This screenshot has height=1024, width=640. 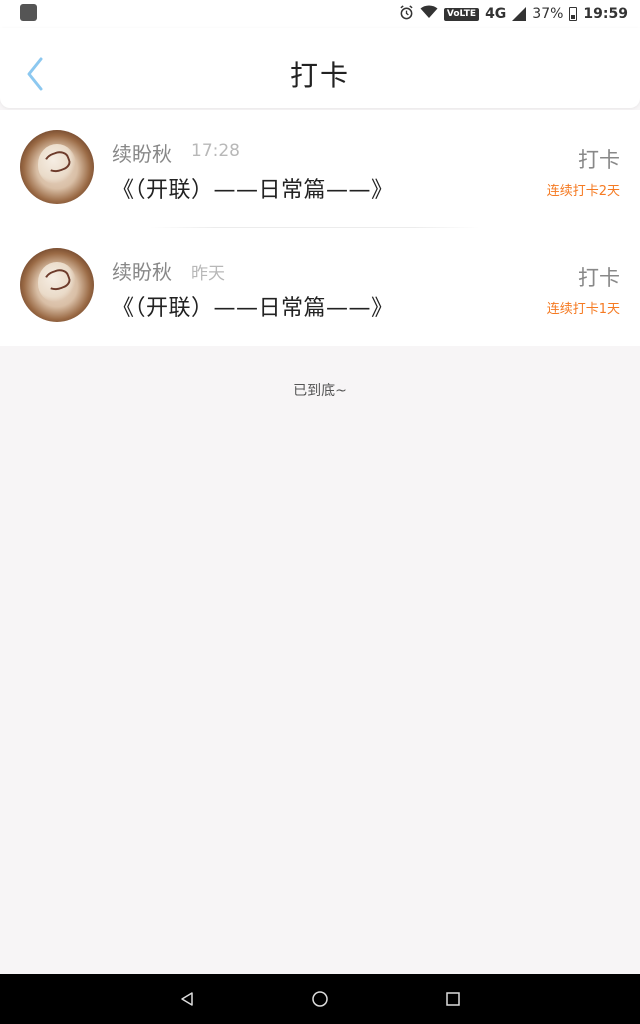 I want to click on navigation-bar, so click(x=320, y=999).